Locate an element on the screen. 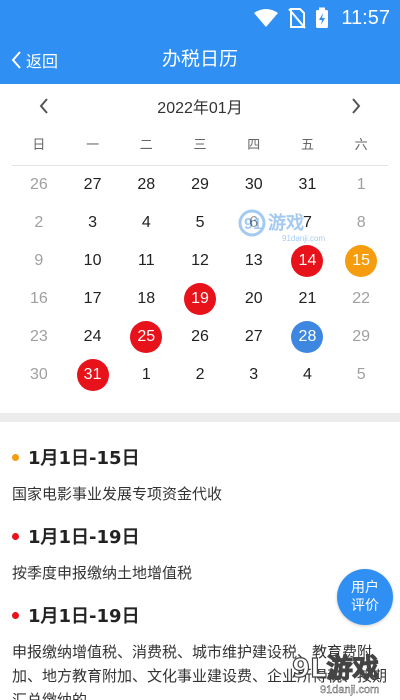 The width and height of the screenshot is (400, 700). day-number: 3 is located at coordinates (254, 374).